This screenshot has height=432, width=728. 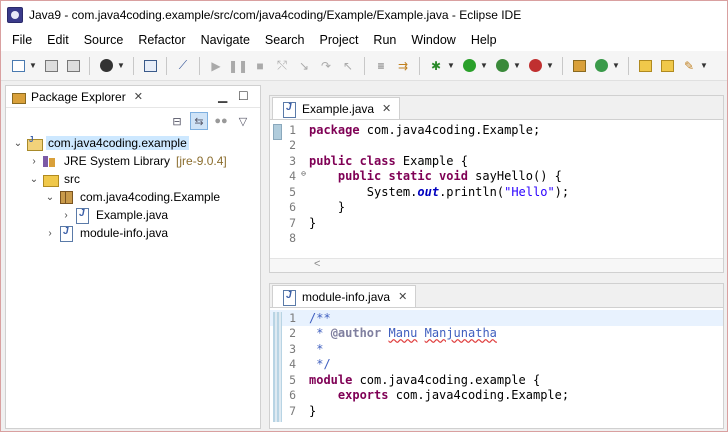 What do you see at coordinates (260, 66) in the screenshot?
I see `terminate-icon: ■` at bounding box center [260, 66].